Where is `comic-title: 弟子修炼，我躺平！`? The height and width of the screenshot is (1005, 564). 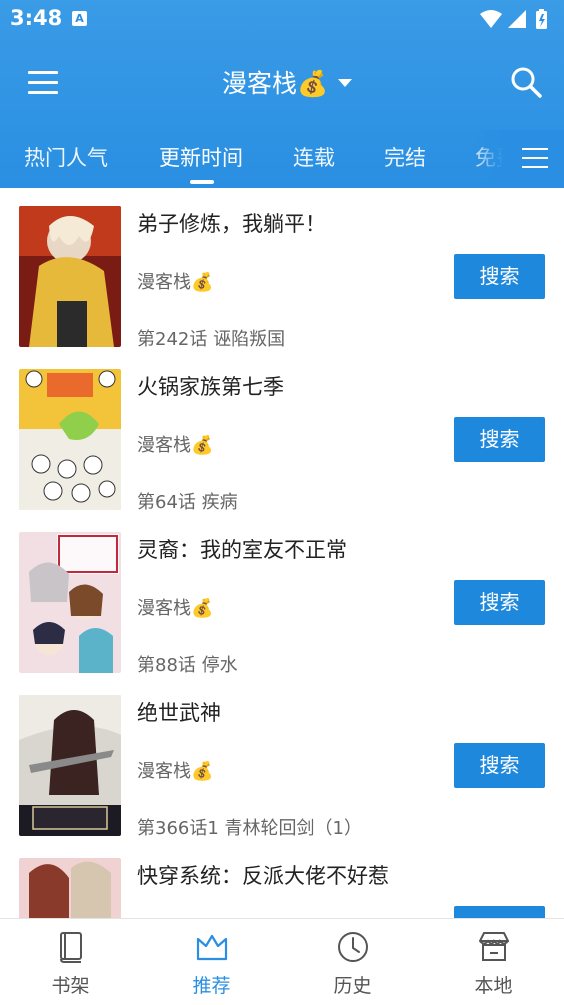
comic-title: 弟子修炼，我躺平！ is located at coordinates (231, 224).